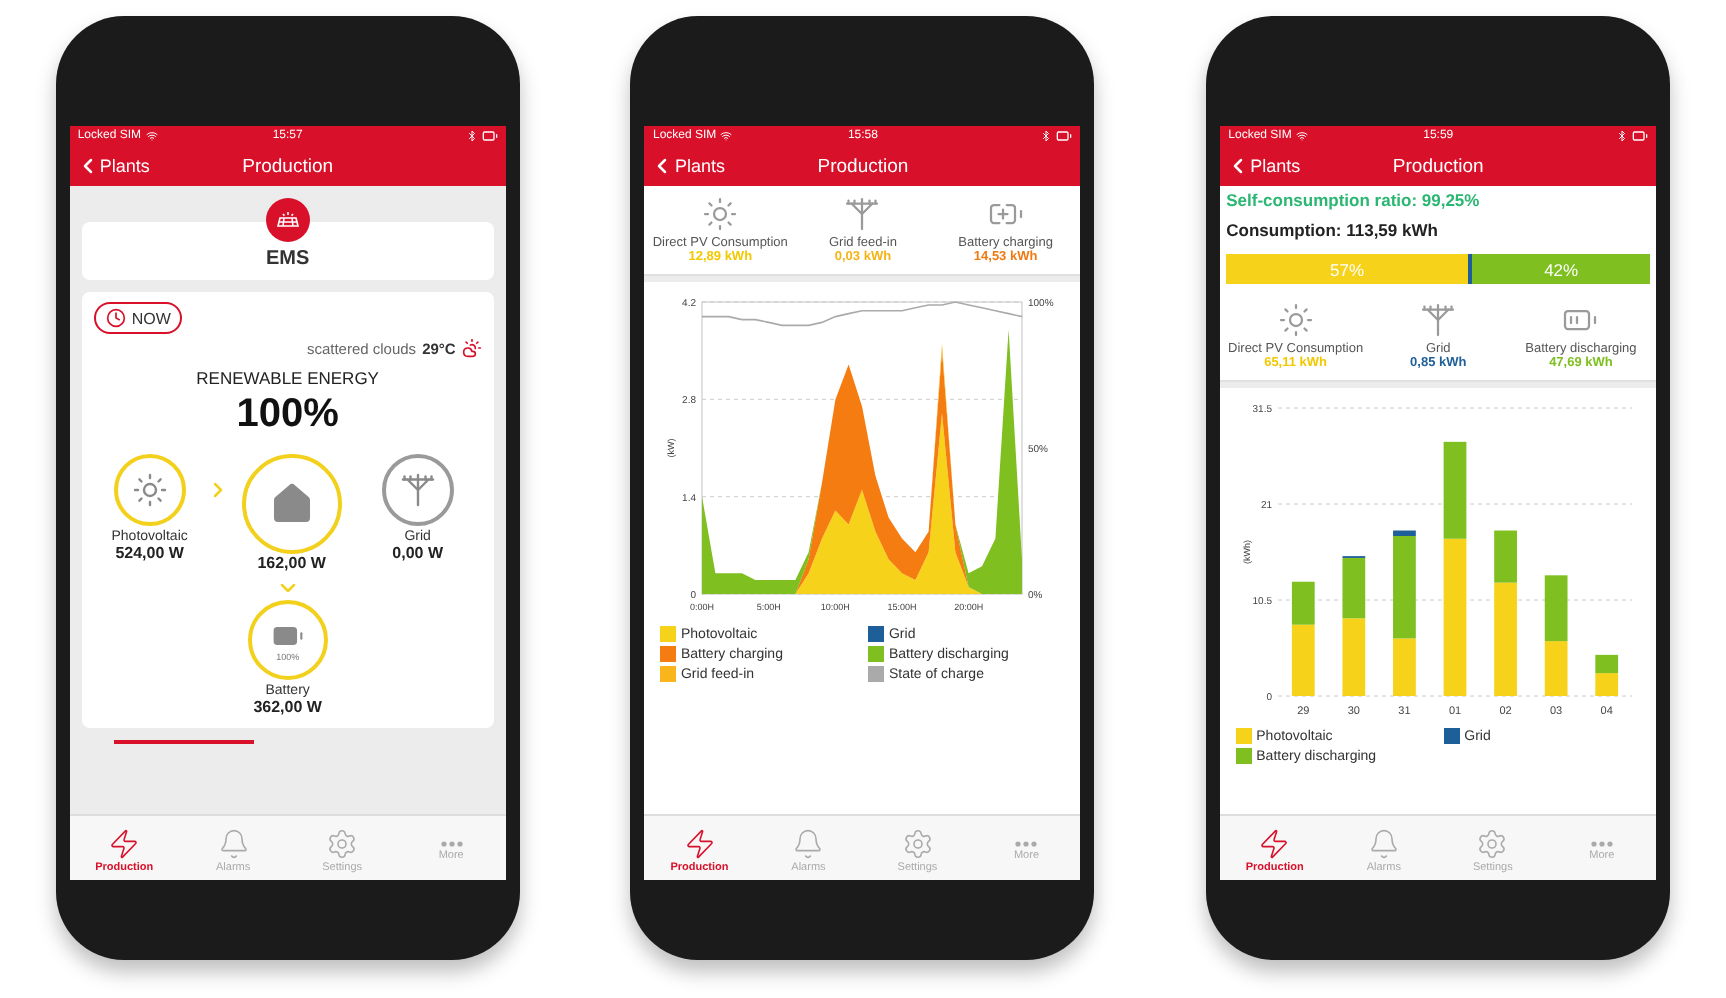 The width and height of the screenshot is (1726, 998). Describe the element at coordinates (149, 553) in the screenshot. I see `flow-value: 524,00 W` at that location.